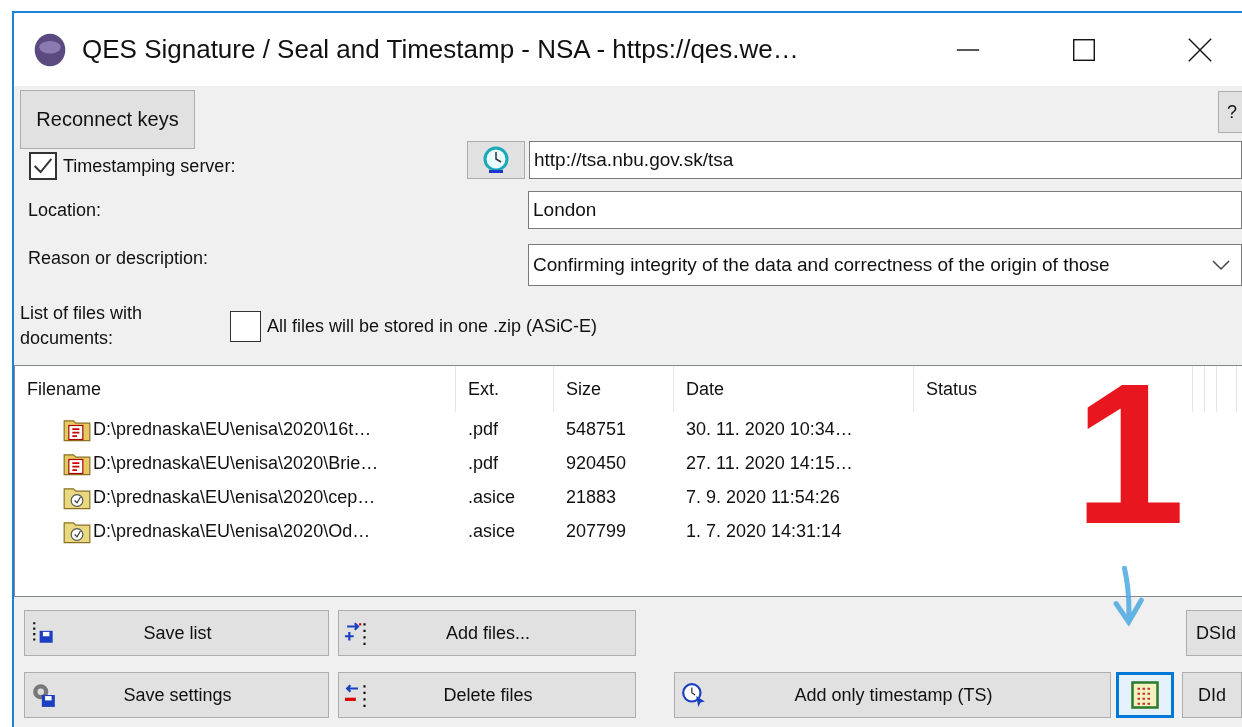 This screenshot has width=1242, height=727. What do you see at coordinates (794, 389) in the screenshot?
I see `column-header: Date` at bounding box center [794, 389].